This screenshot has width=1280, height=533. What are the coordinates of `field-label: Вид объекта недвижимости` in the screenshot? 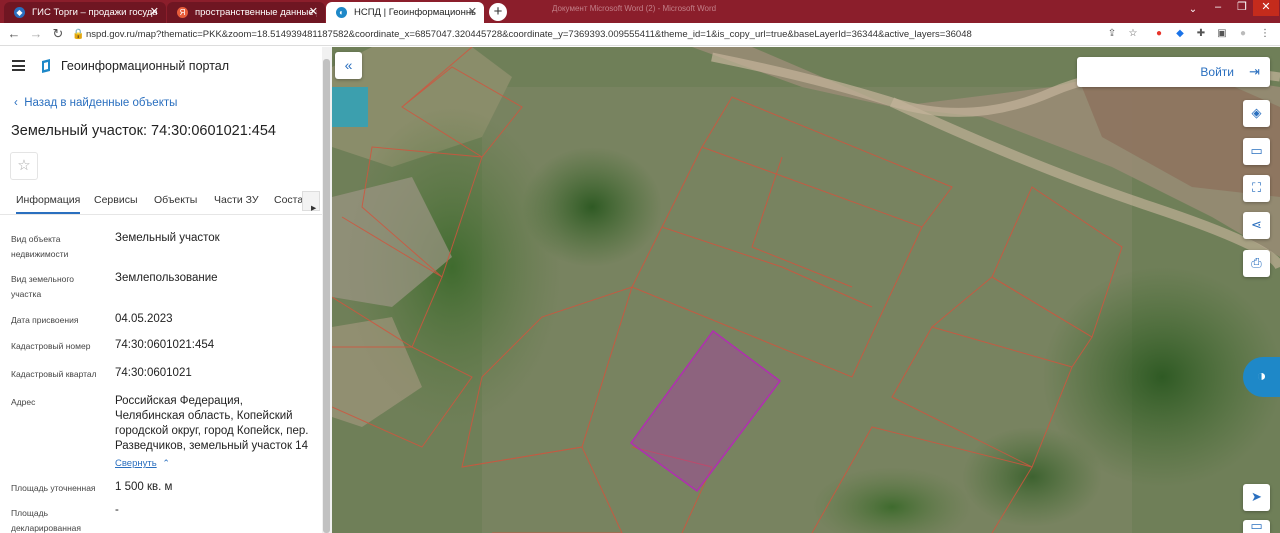 It's located at (40, 246).